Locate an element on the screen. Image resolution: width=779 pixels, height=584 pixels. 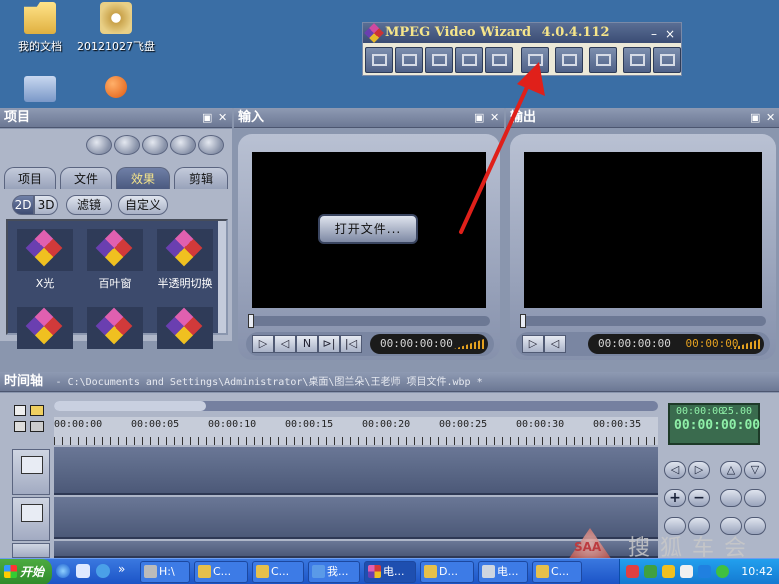
filter-3d-button: 3D is located at coordinates (46, 205).